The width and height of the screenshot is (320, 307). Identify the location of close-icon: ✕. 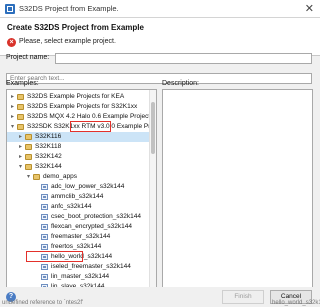
(309, 8).